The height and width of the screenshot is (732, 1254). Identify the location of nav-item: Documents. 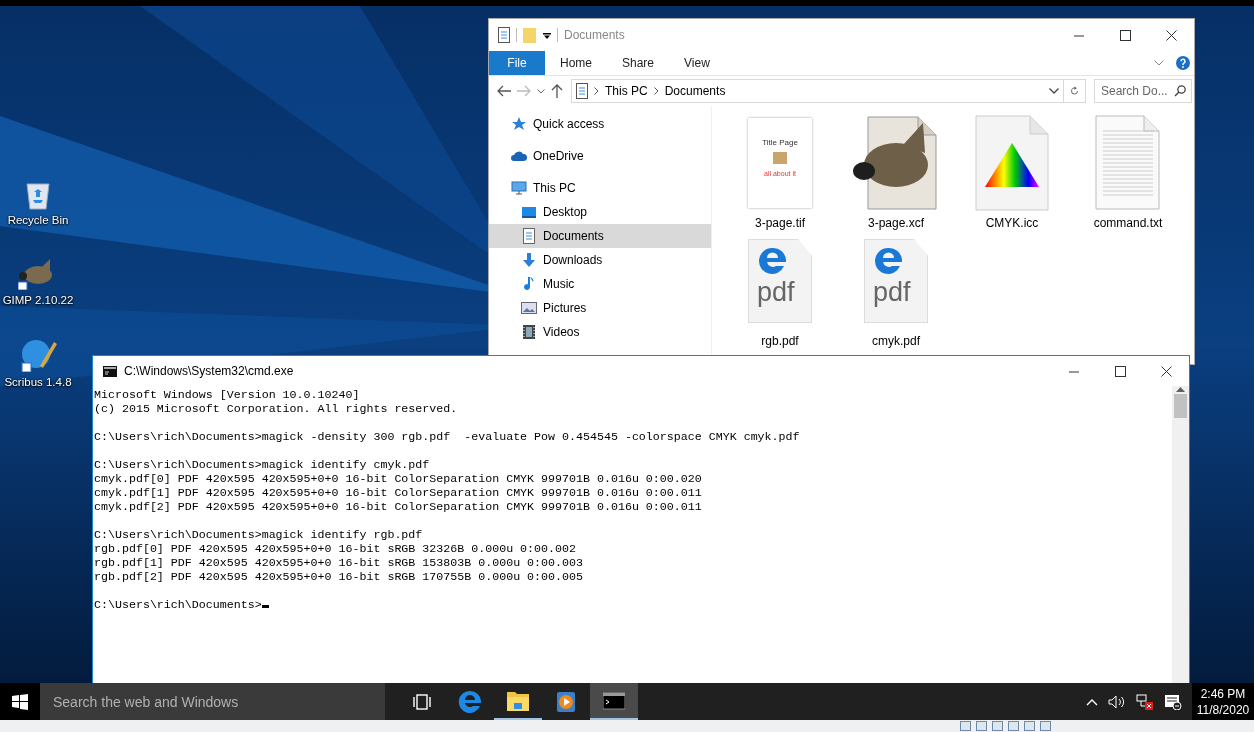
(600, 236).